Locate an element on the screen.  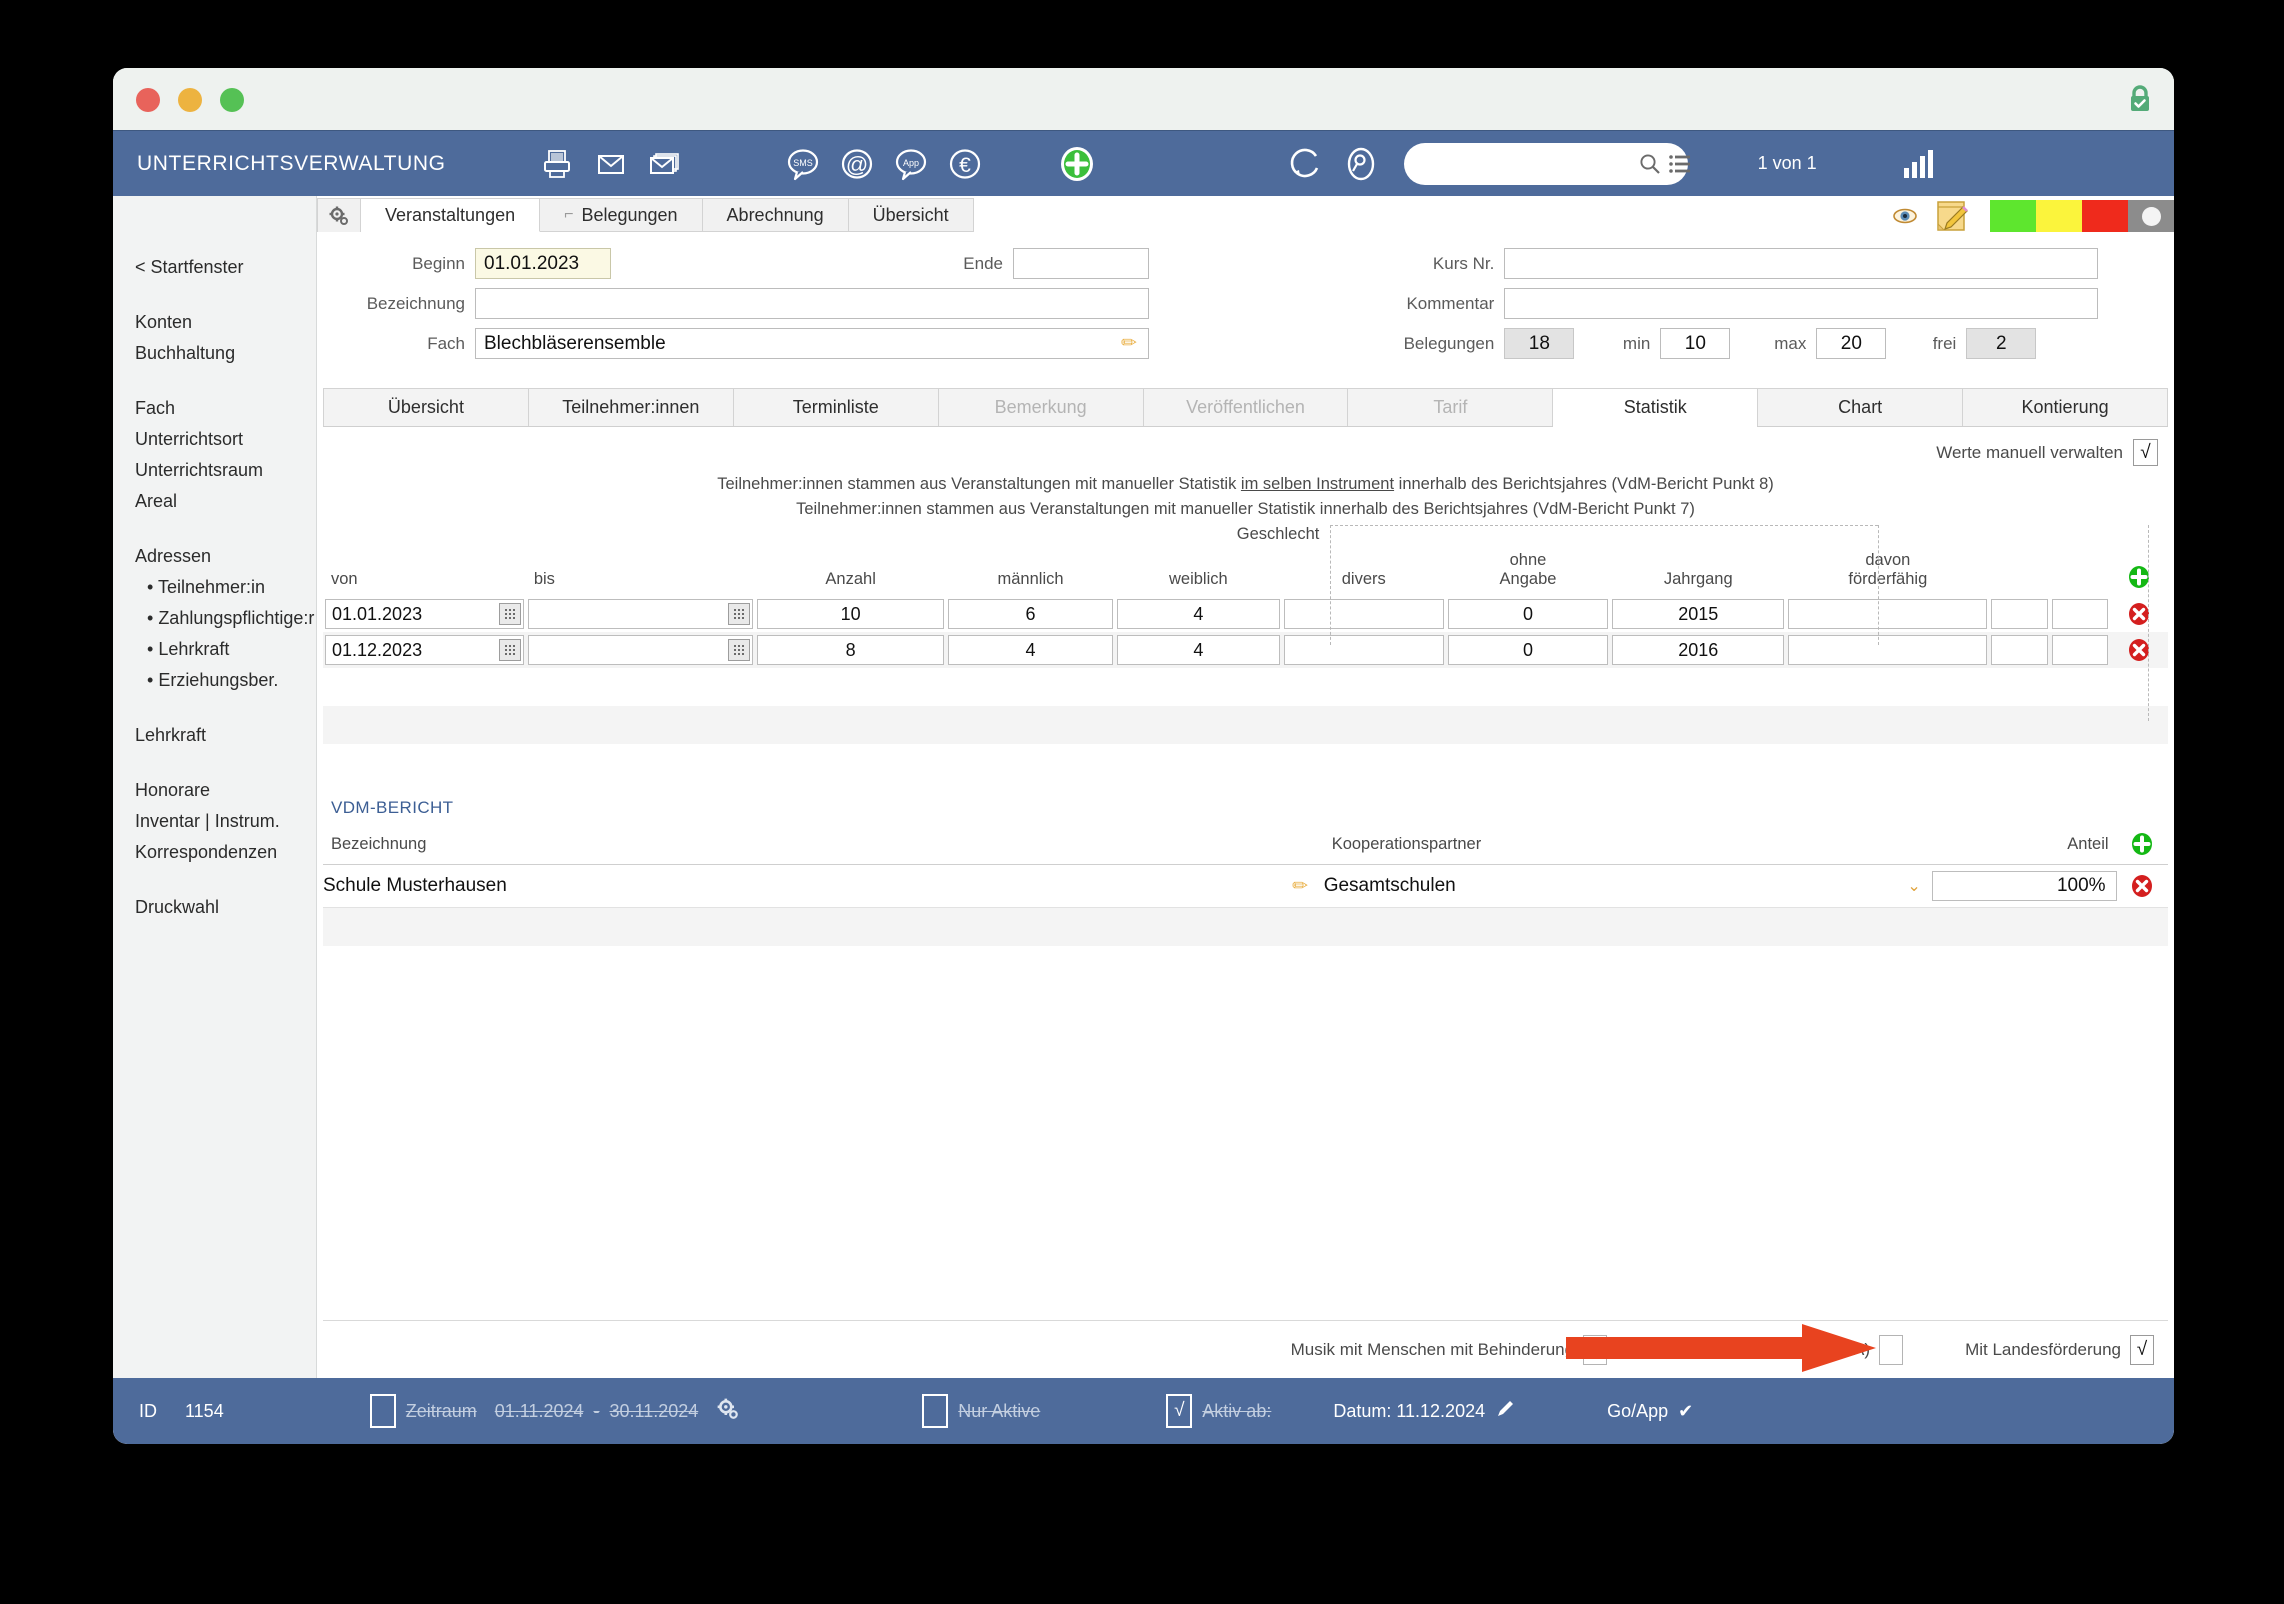
zoom-button is located at coordinates (232, 100).